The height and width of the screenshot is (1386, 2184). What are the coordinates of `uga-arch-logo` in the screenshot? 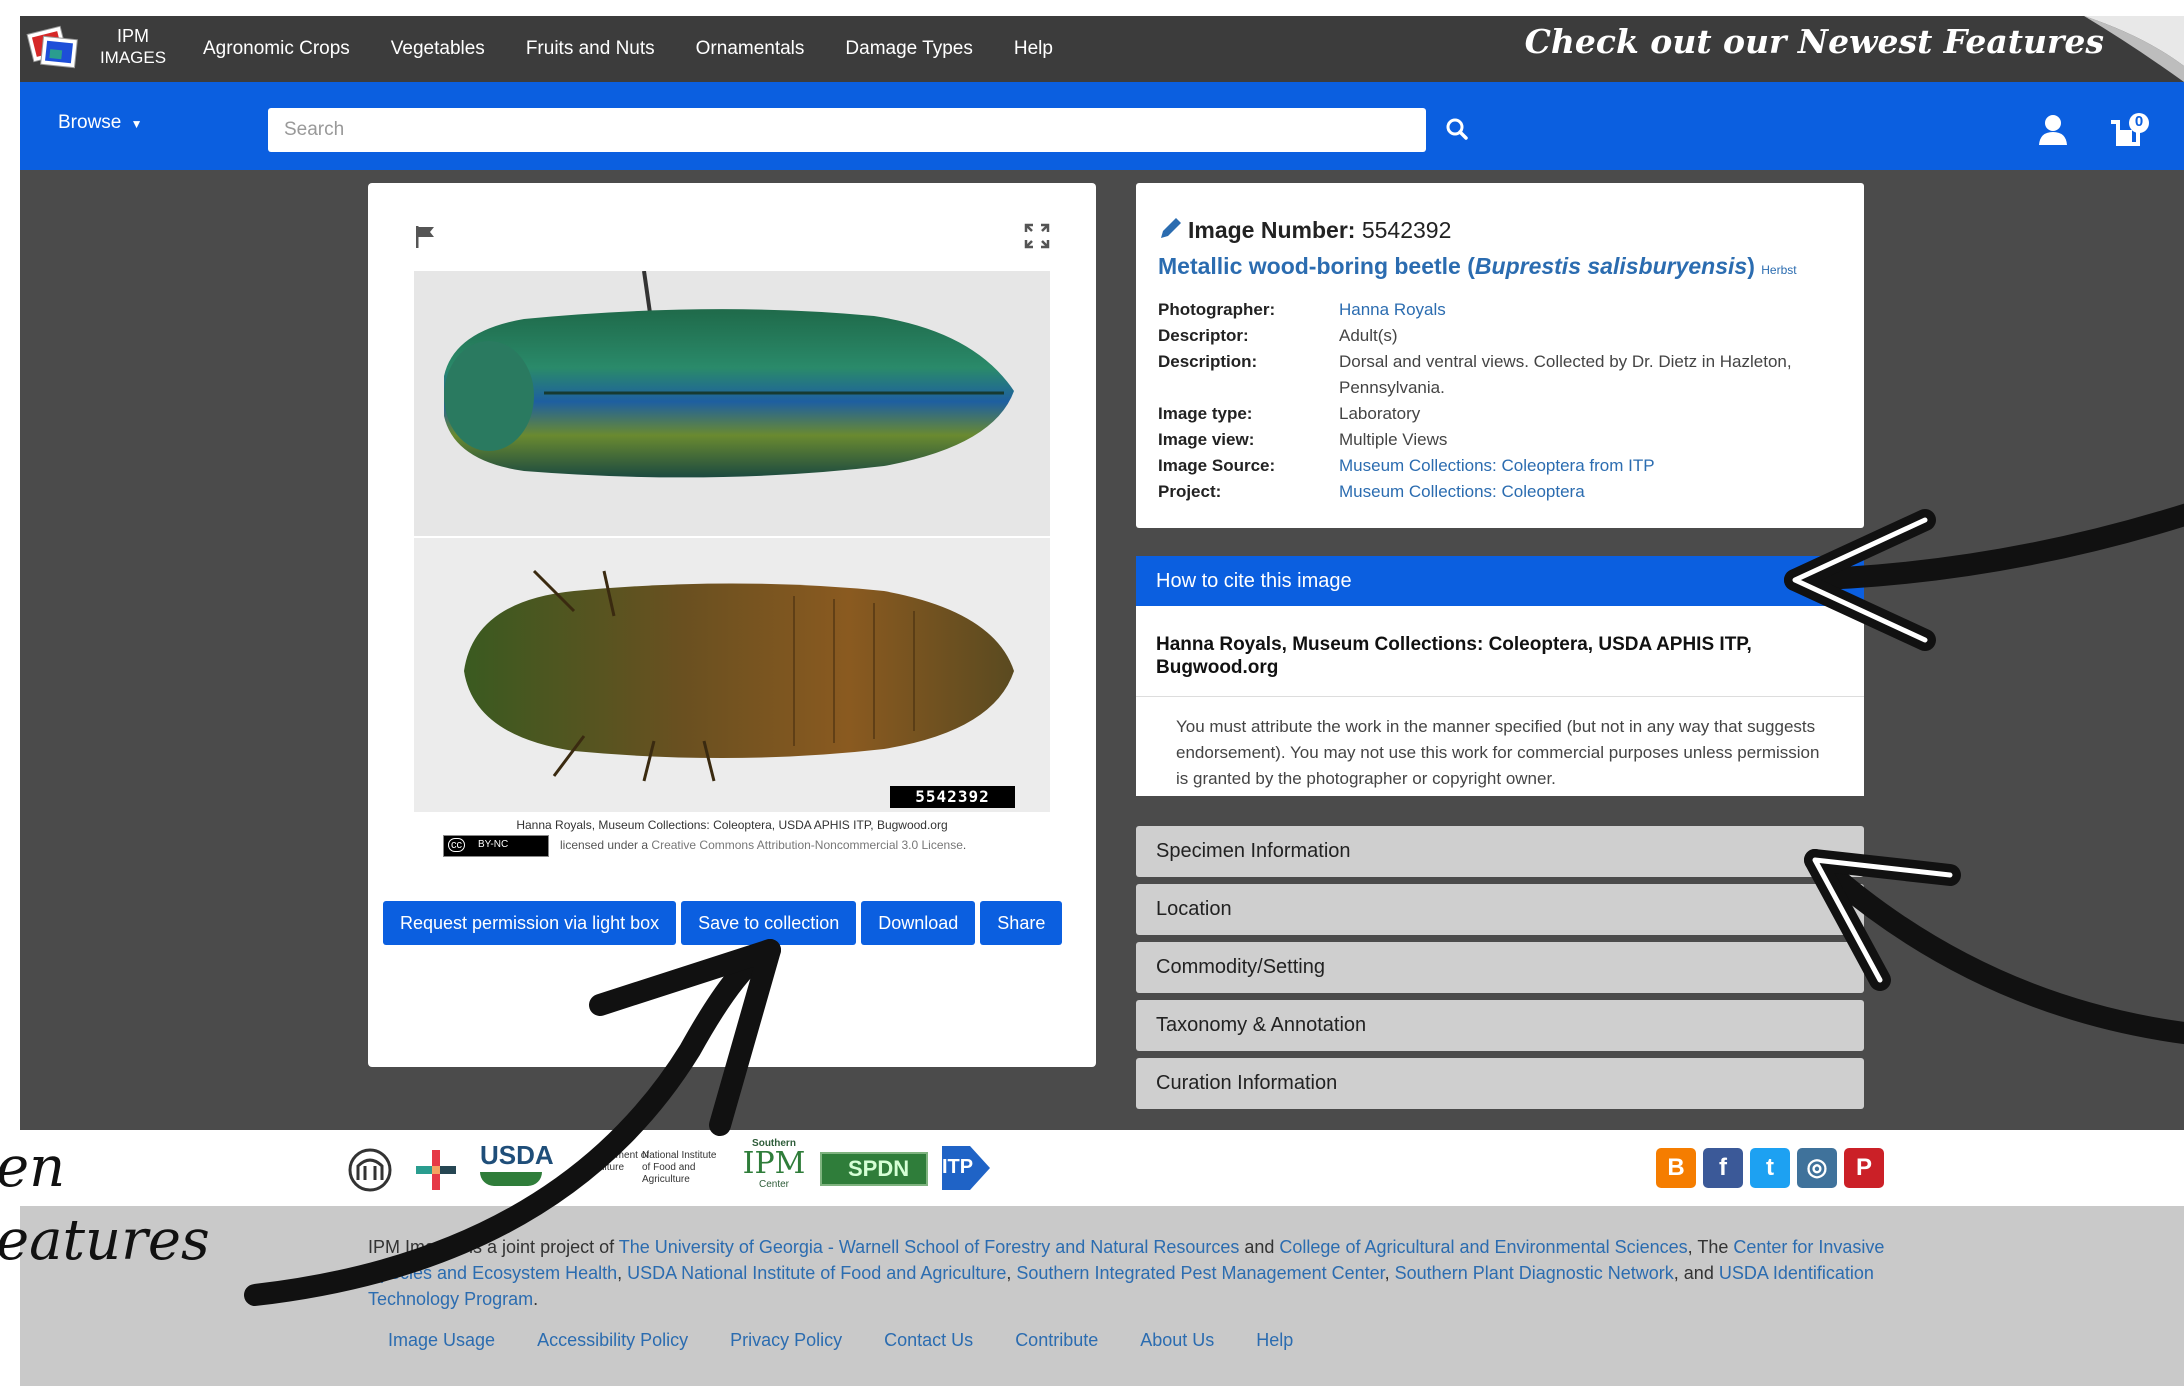 It's located at (370, 1170).